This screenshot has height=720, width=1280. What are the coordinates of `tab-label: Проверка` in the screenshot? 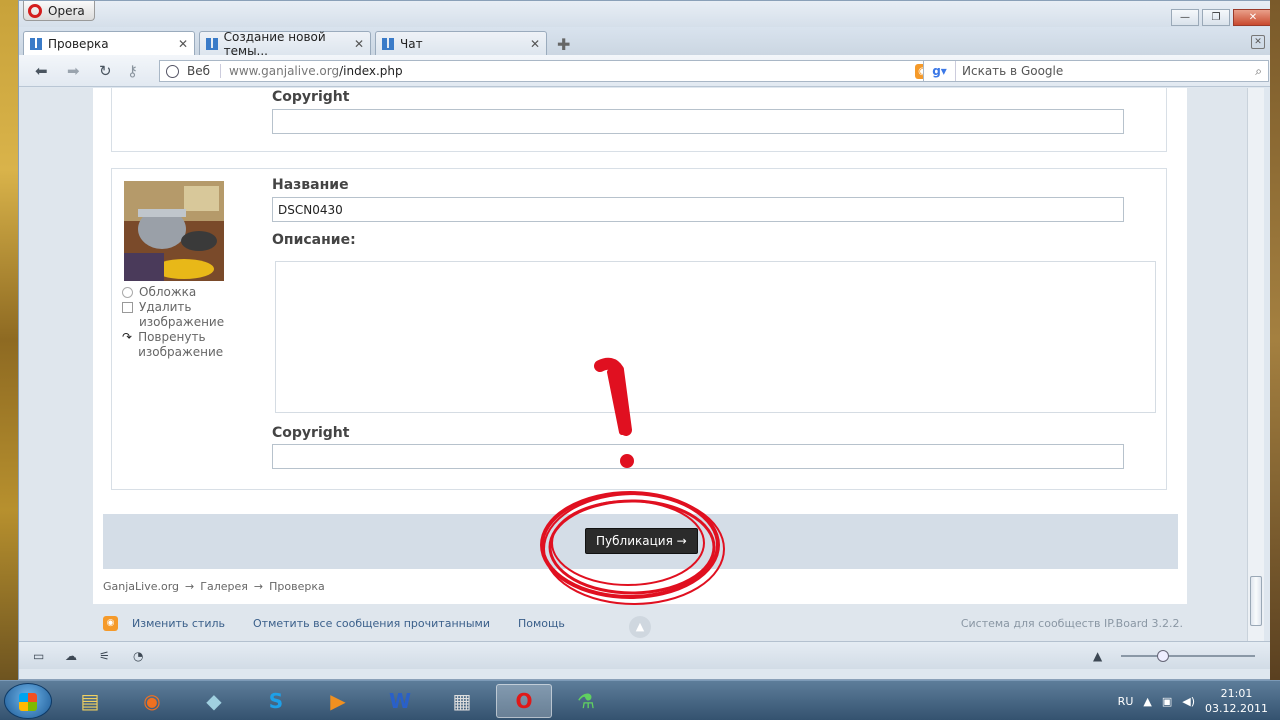 It's located at (78, 43).